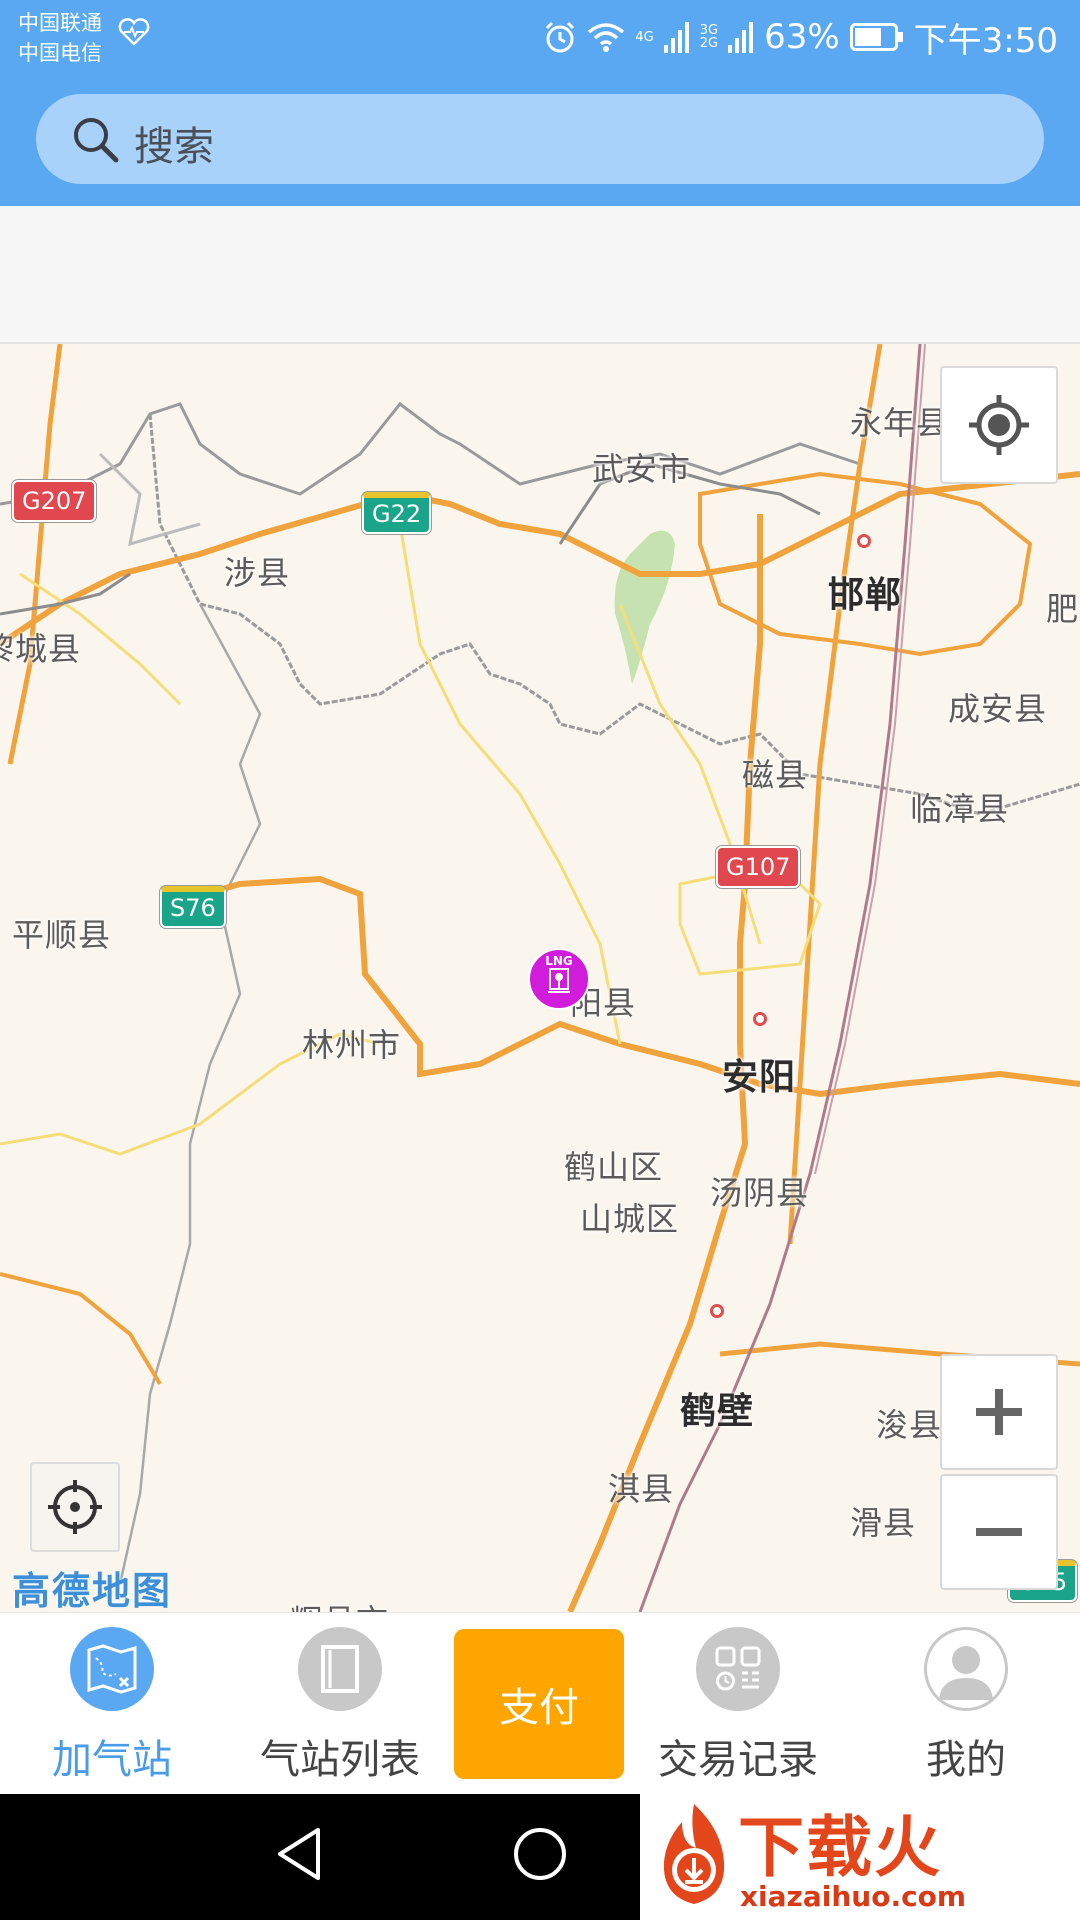  Describe the element at coordinates (340, 1760) in the screenshot. I see `tab-label: 气站列表` at that location.